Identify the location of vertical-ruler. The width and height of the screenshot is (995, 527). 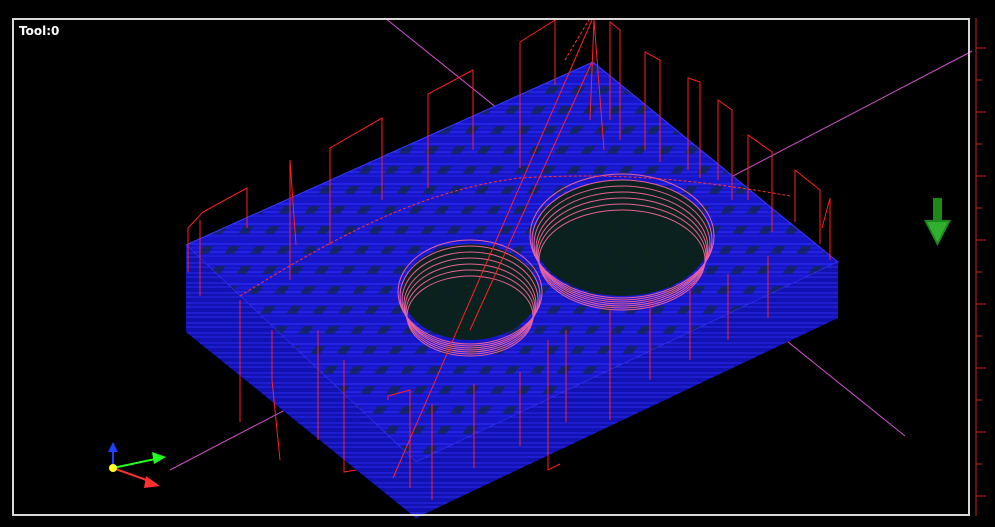
(983, 267).